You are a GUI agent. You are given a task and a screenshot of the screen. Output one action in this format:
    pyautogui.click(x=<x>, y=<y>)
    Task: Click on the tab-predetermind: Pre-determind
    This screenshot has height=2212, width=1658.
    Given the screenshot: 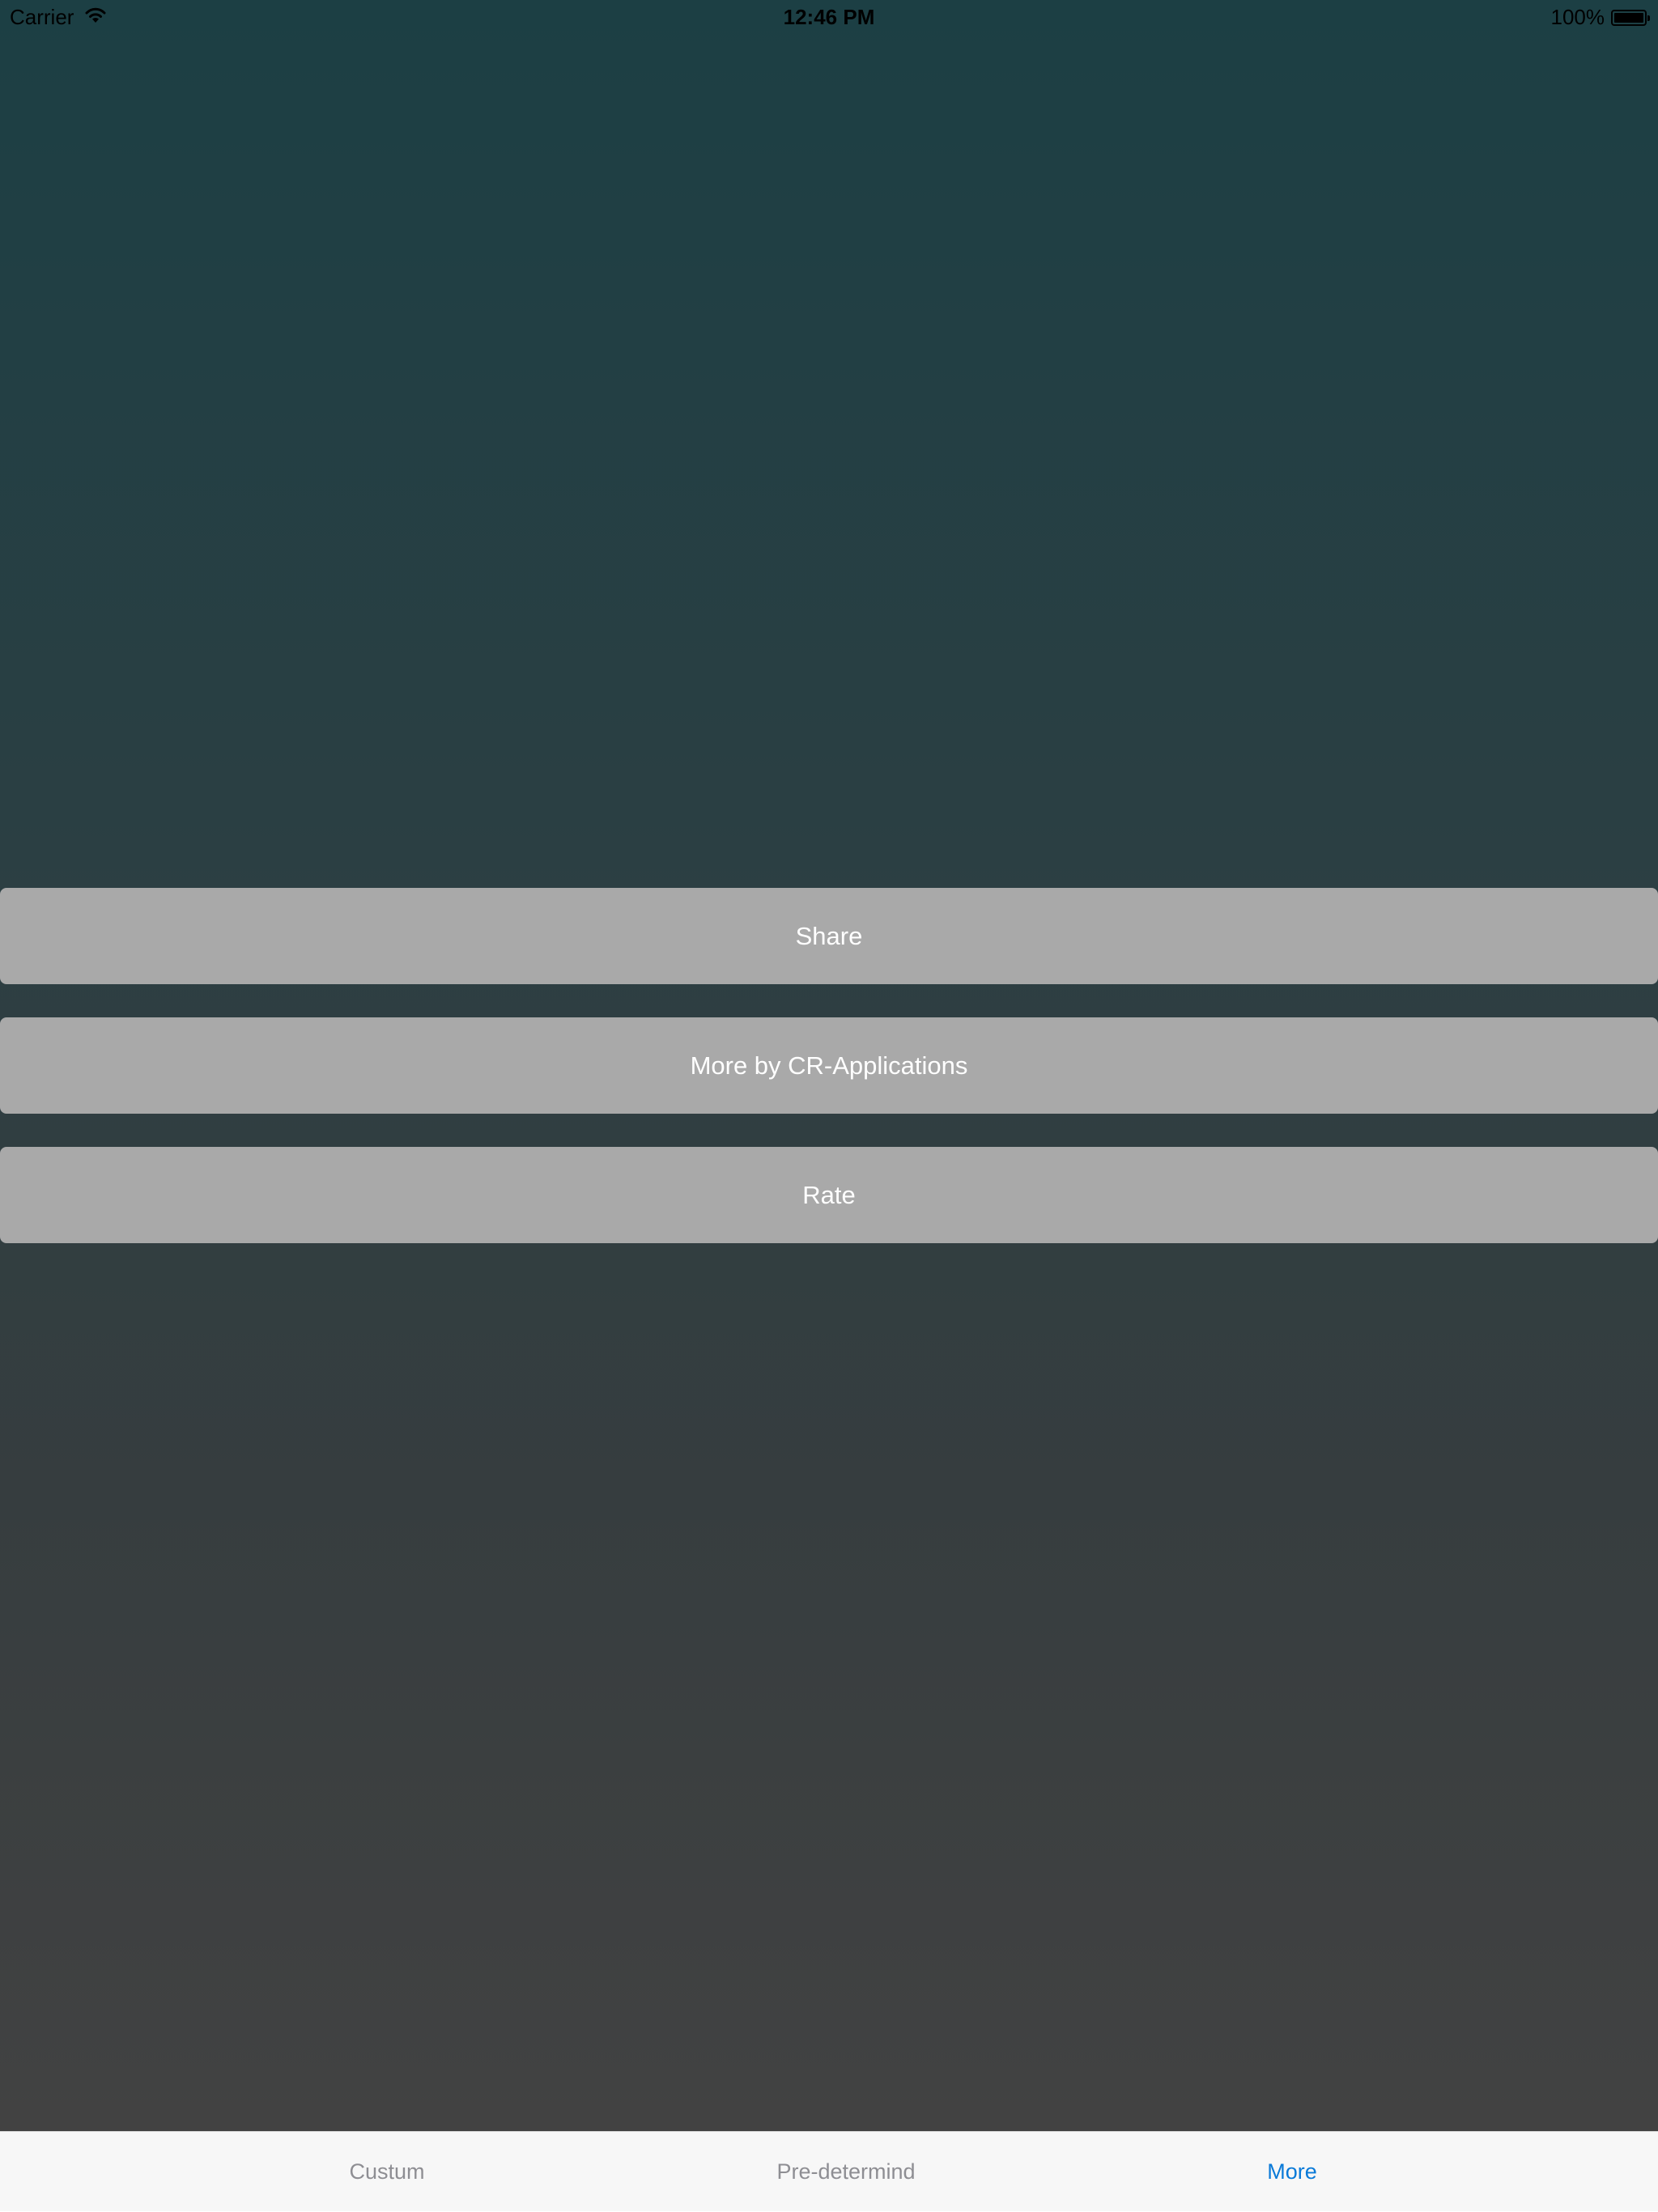 What is the action you would take?
    pyautogui.click(x=846, y=2172)
    